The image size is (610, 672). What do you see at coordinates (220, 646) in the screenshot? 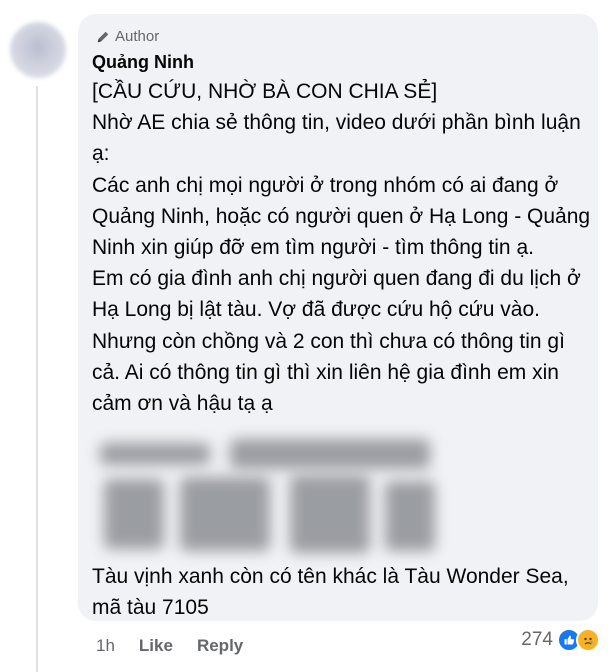
I see `reply-button: Reply` at bounding box center [220, 646].